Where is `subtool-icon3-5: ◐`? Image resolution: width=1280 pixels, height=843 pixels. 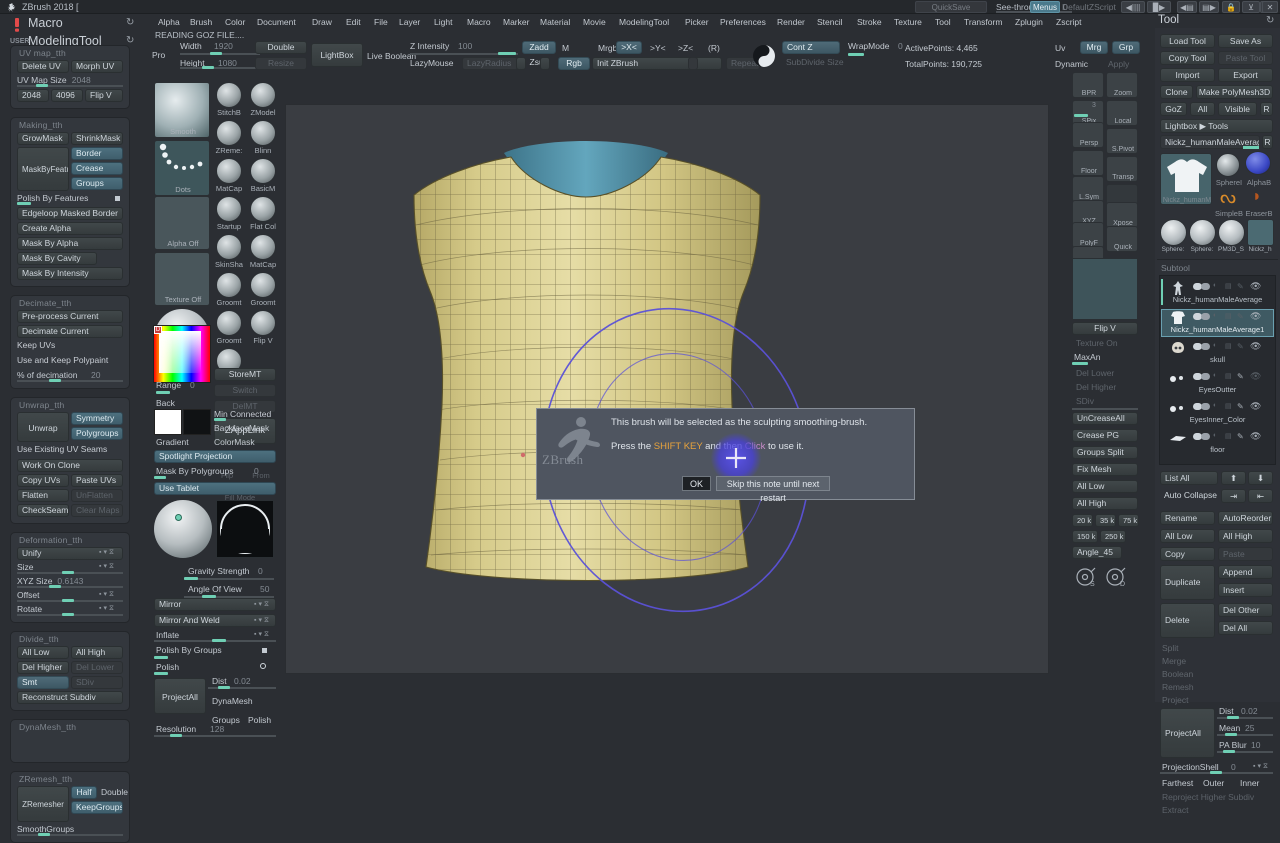 subtool-icon3-5: ◐ is located at coordinates (1217, 436).